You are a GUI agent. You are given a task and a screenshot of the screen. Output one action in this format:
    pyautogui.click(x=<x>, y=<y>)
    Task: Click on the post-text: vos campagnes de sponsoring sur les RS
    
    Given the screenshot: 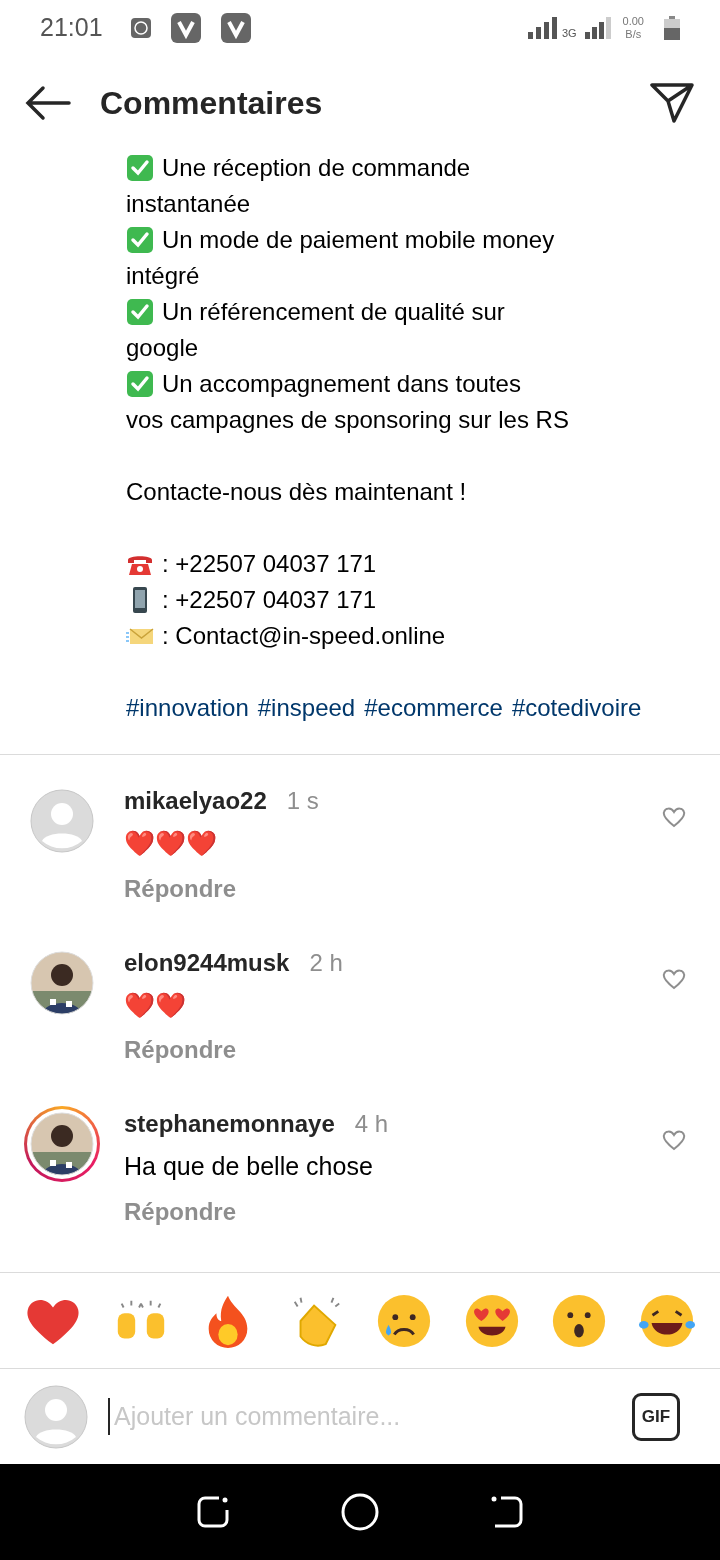 What is the action you would take?
    pyautogui.click(x=347, y=419)
    